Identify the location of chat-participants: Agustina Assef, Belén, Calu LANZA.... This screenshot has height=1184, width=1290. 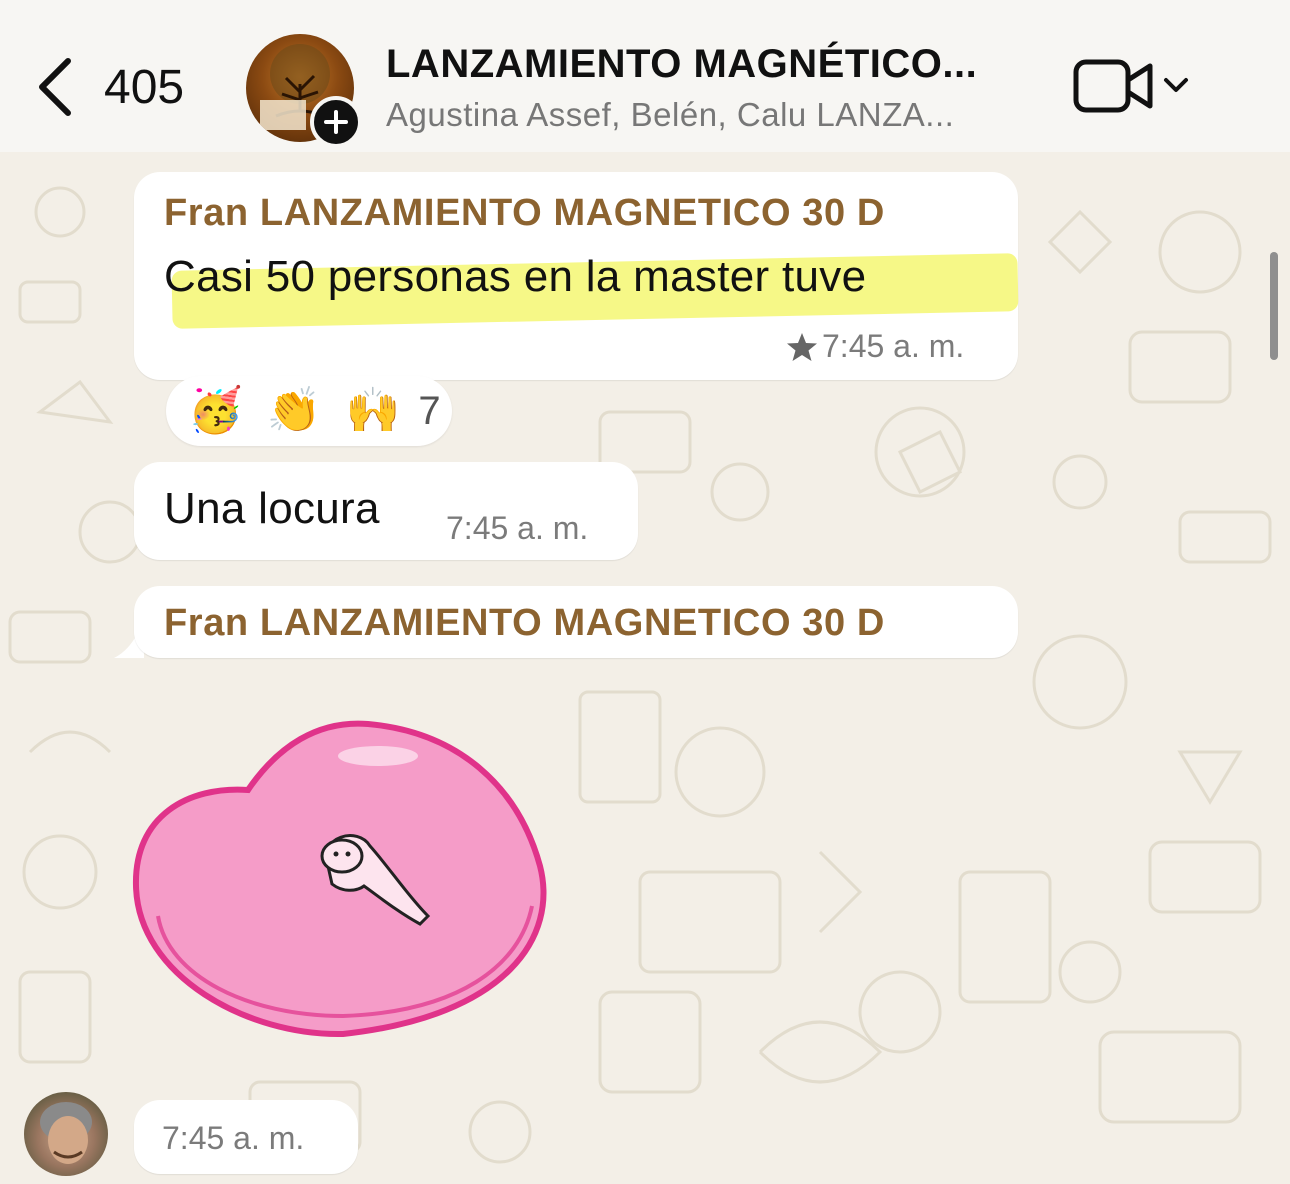
(670, 115).